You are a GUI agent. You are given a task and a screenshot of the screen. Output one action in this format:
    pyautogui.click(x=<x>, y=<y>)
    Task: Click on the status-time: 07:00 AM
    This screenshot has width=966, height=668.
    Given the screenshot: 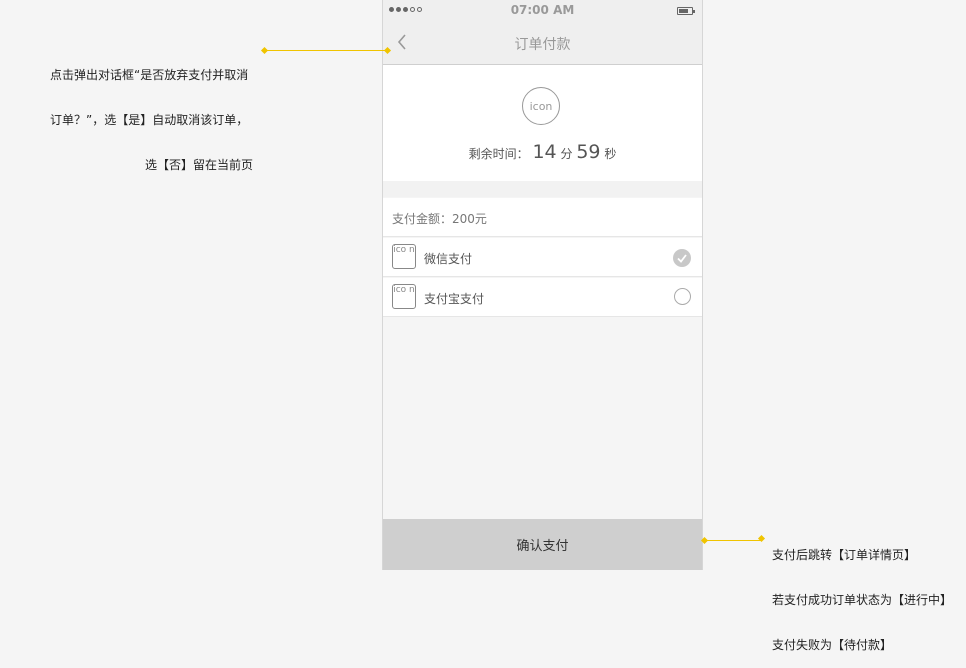 What is the action you would take?
    pyautogui.click(x=542, y=10)
    